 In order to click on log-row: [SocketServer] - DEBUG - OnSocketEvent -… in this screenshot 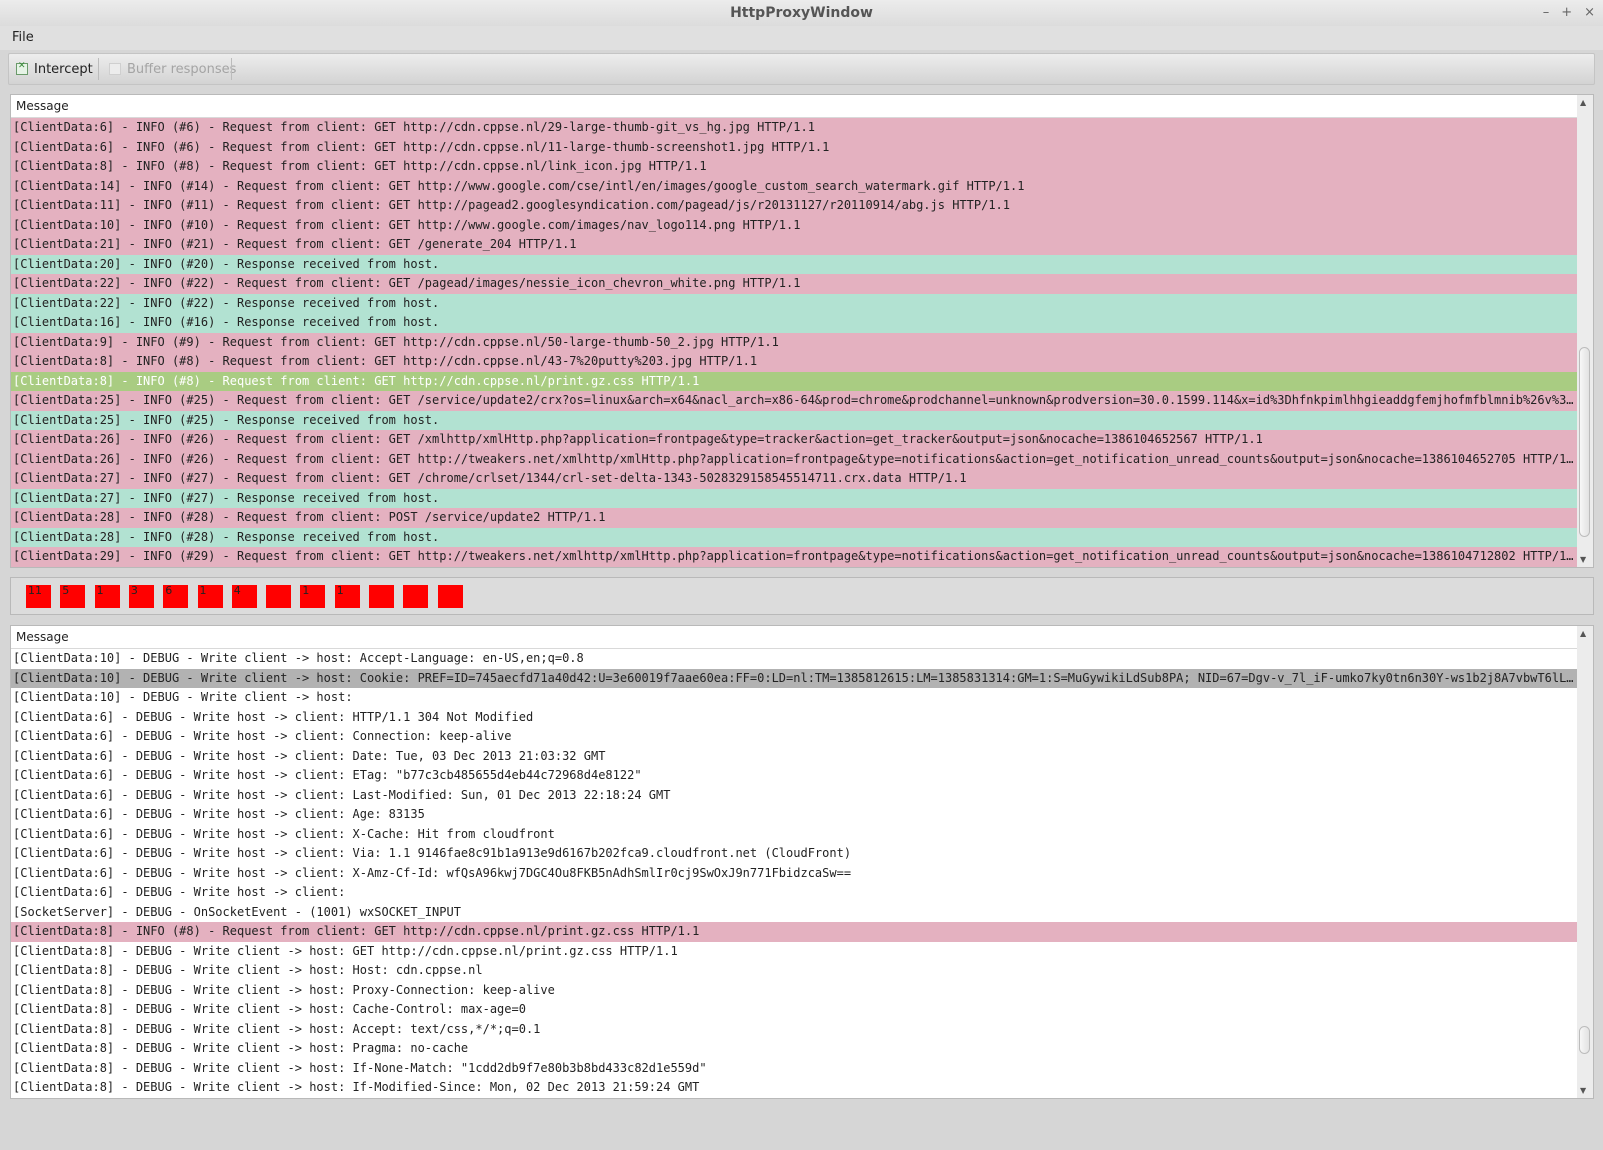, I will do `click(794, 912)`.